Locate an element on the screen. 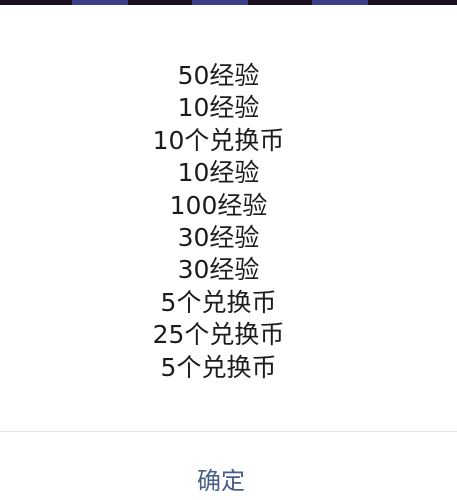  reward-item: 10个兑换币 is located at coordinates (218, 140).